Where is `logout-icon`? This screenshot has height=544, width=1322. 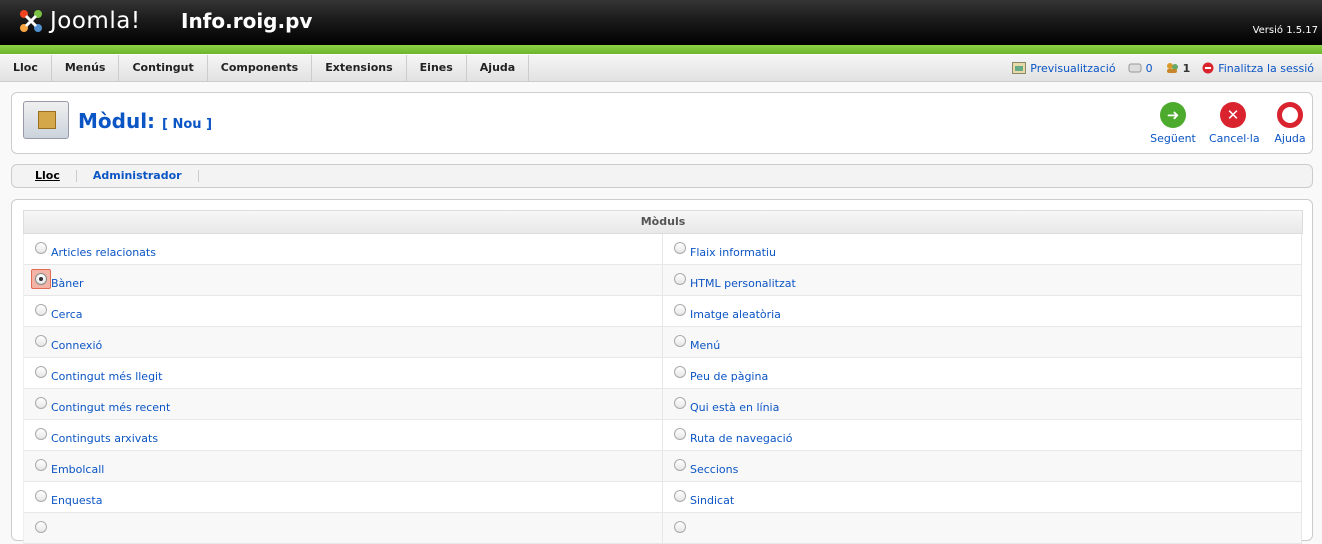 logout-icon is located at coordinates (1208, 68).